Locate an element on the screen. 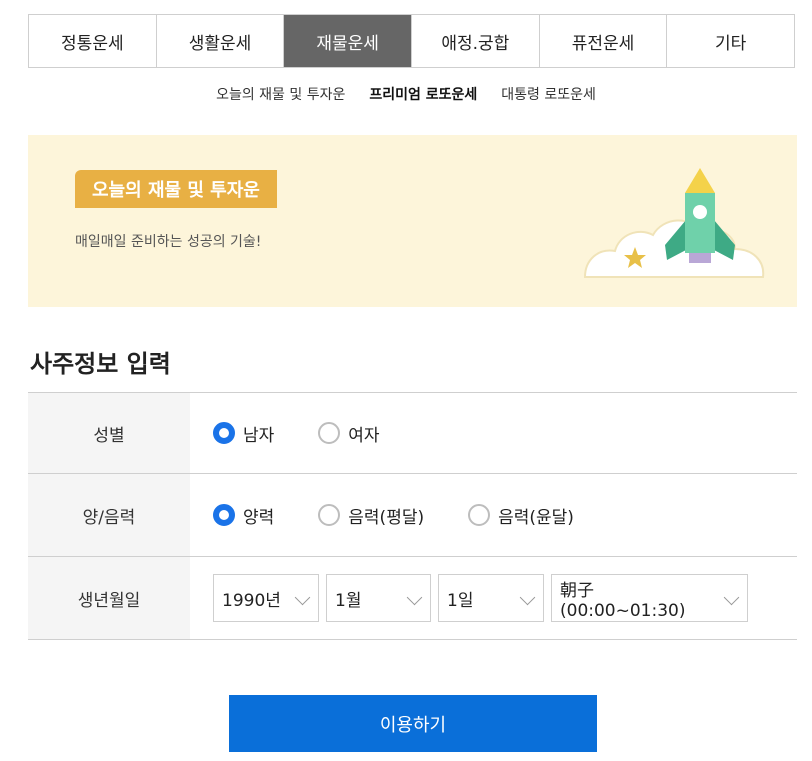 This screenshot has width=812, height=761. select-value: 1일 is located at coordinates (460, 600).